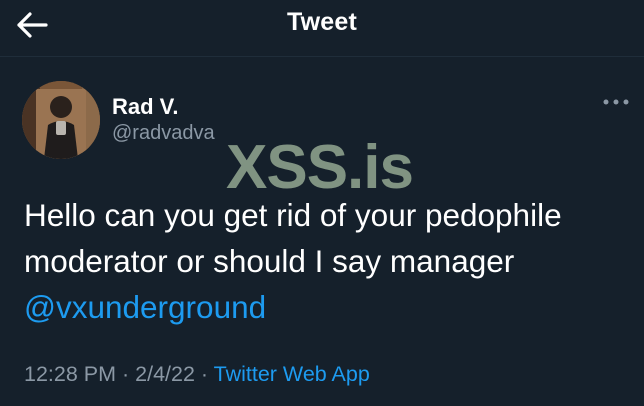  Describe the element at coordinates (163, 133) in the screenshot. I see `author-handle: @radvadva` at that location.